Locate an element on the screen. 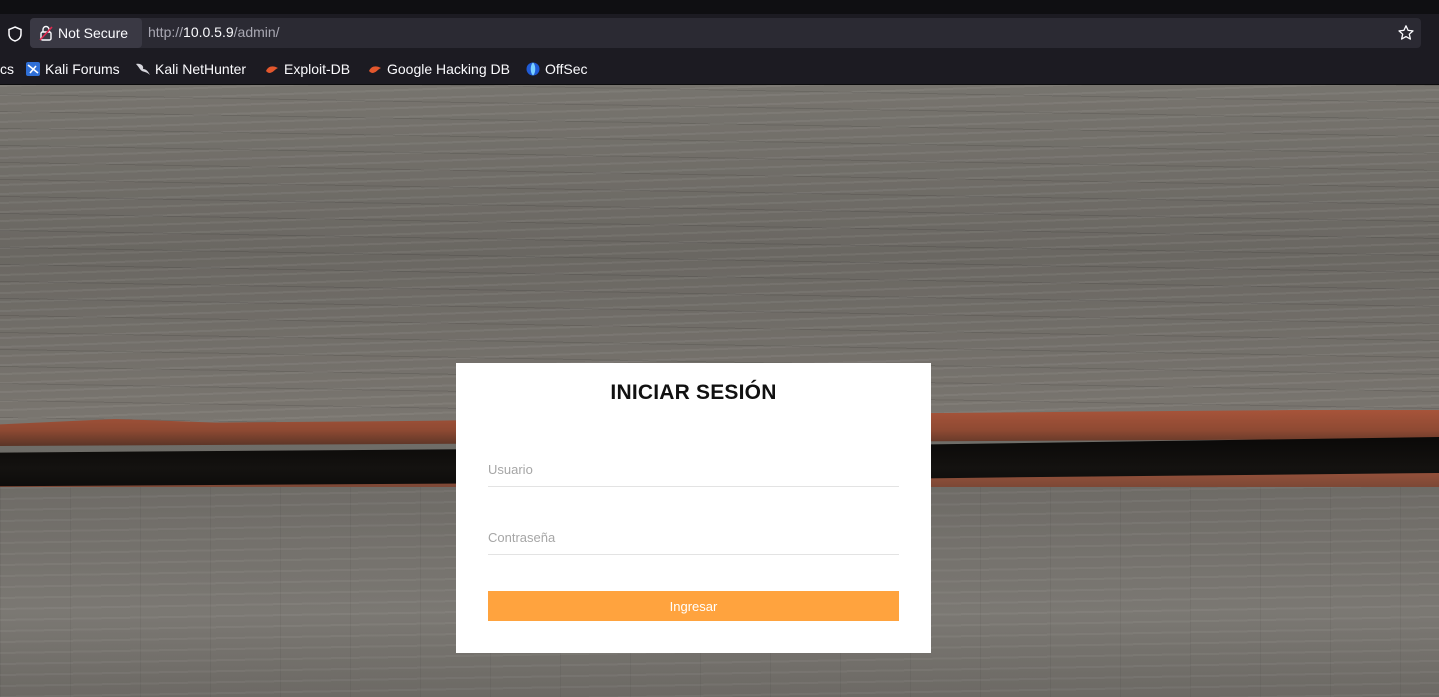 This screenshot has width=1439, height=697. navigation-toolbar: Not Secure http://10.0.5.9/admin/ is located at coordinates (719, 34).